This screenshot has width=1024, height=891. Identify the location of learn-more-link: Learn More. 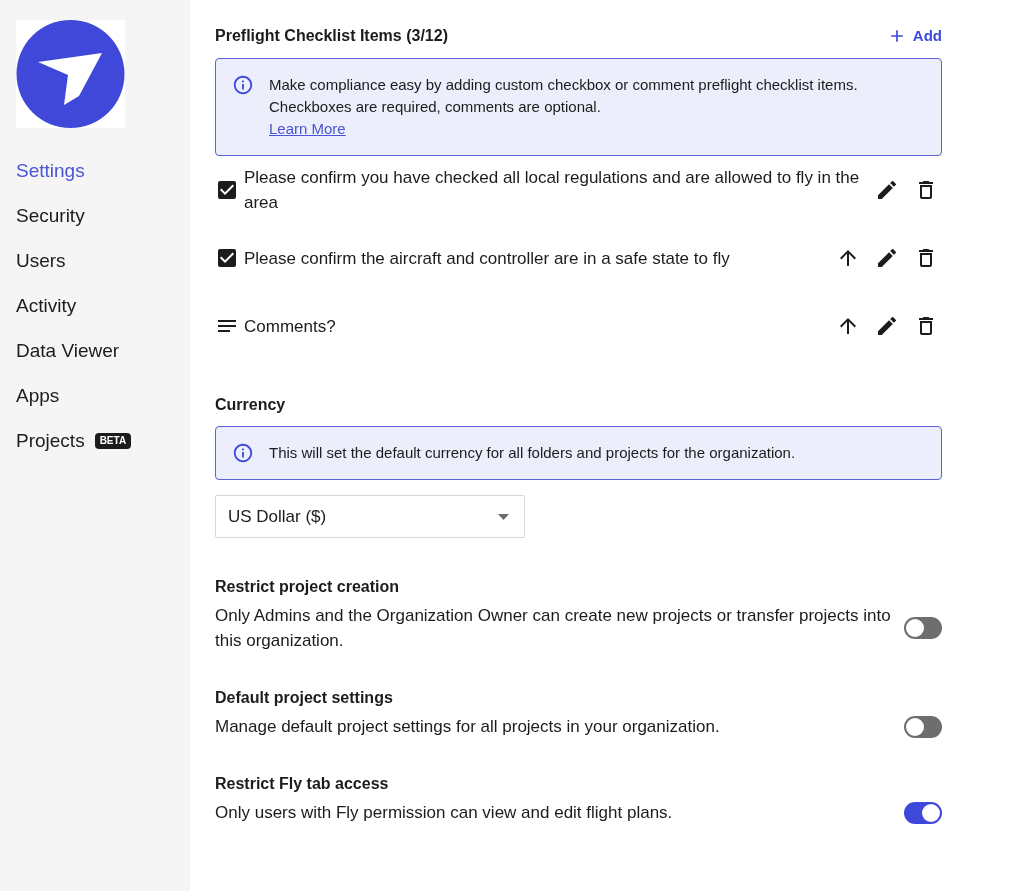
(307, 128).